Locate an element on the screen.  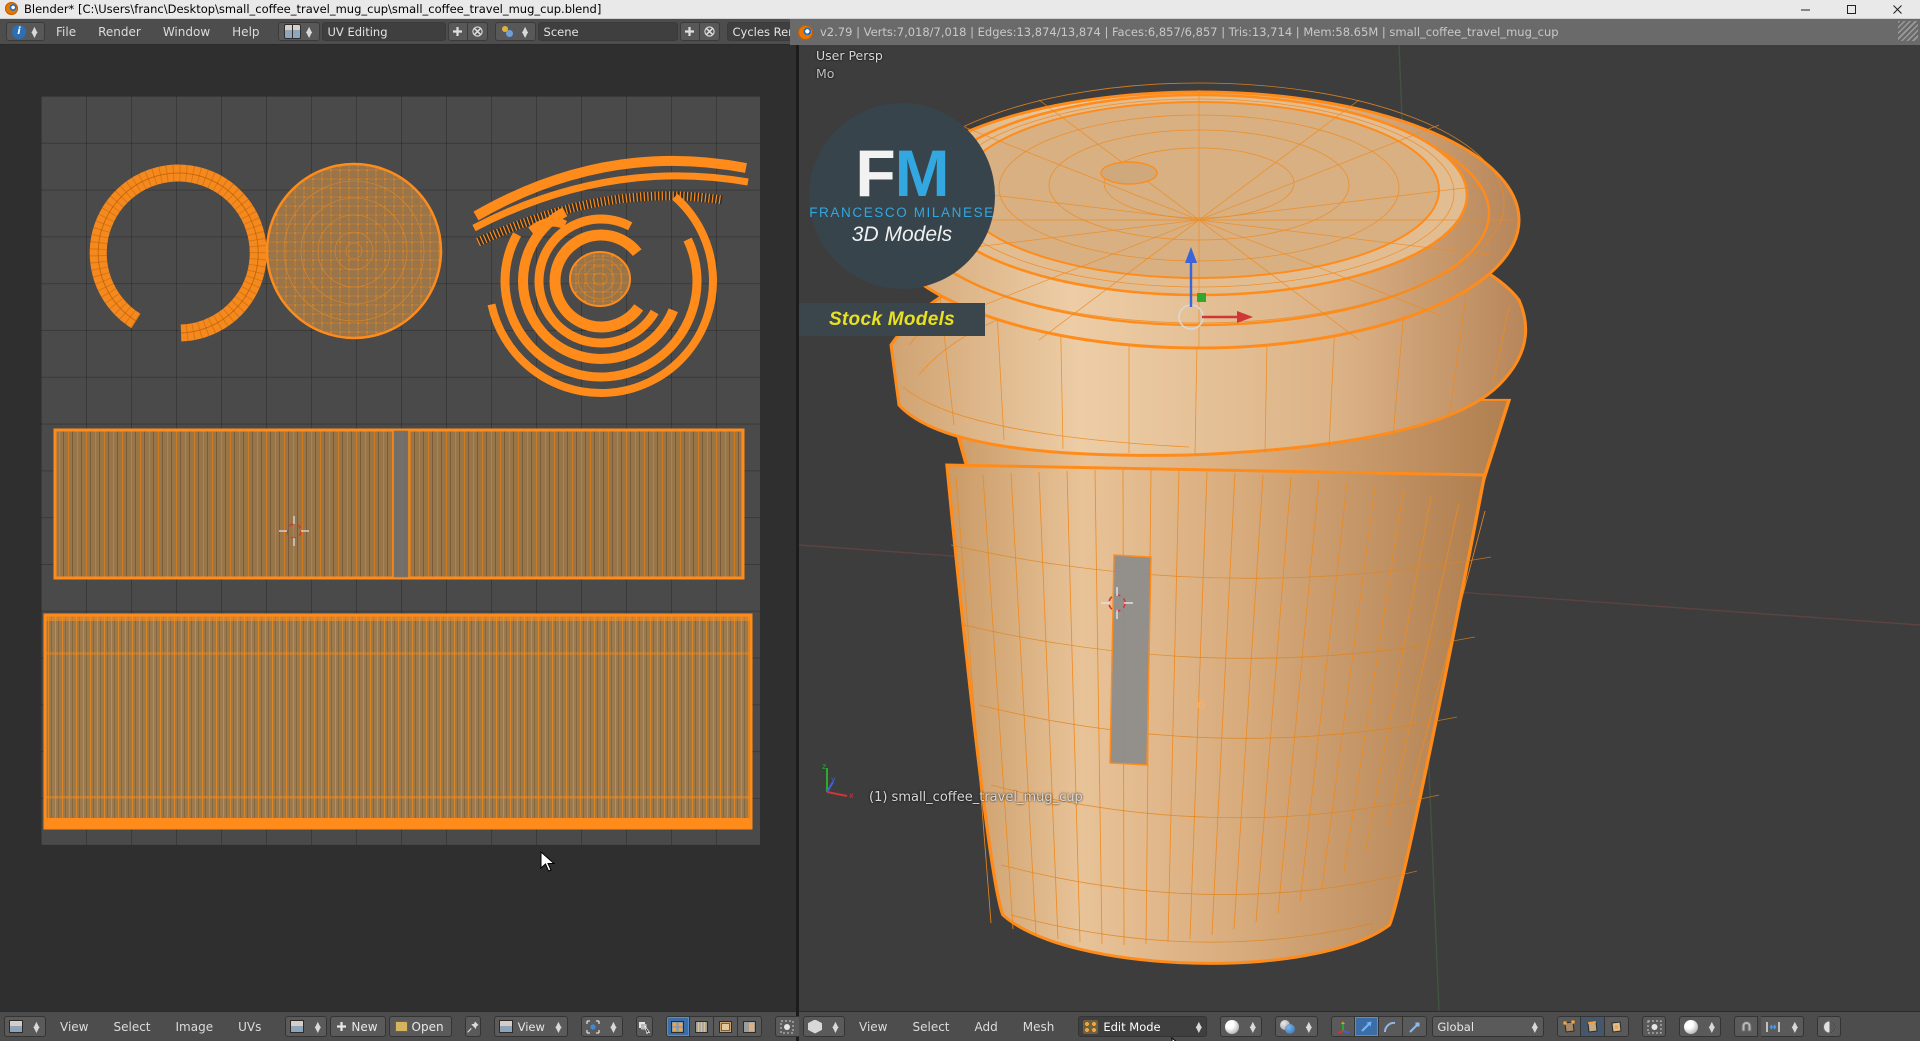
manipulator-toggle-button is located at coordinates (1343, 1026).